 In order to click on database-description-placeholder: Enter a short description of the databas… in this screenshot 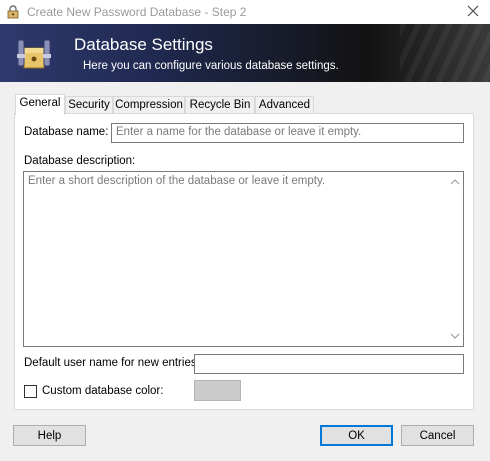, I will do `click(177, 181)`.